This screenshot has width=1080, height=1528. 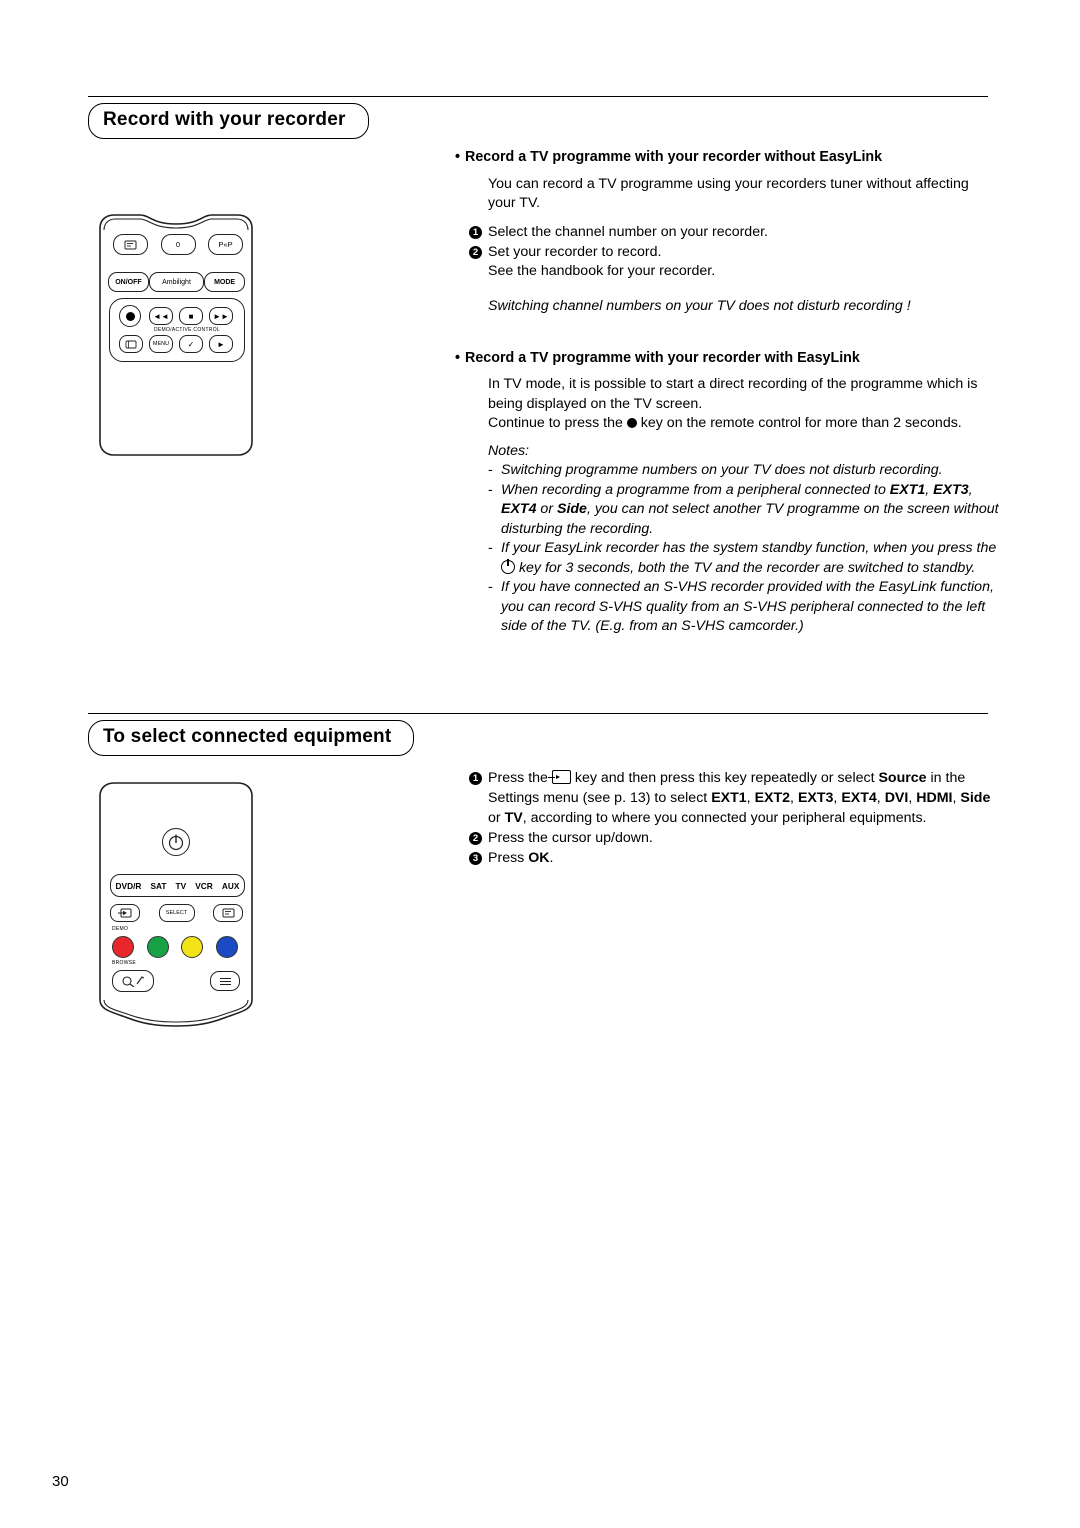 I want to click on remote1-key-record, so click(x=130, y=316).